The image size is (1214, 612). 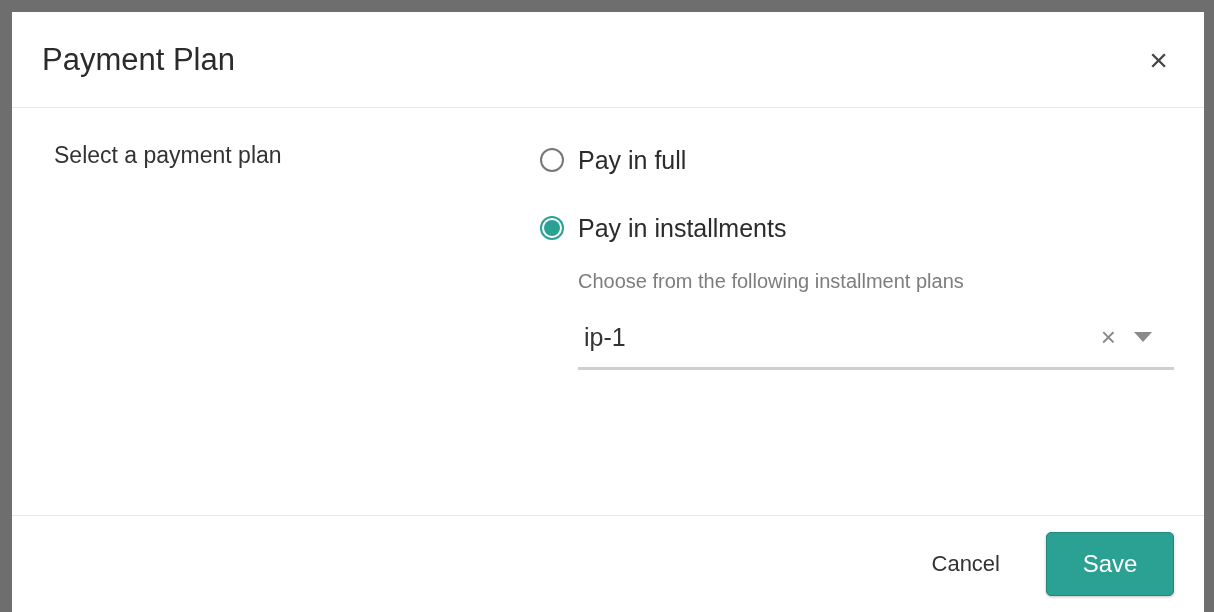 What do you see at coordinates (965, 564) in the screenshot?
I see `cancel-button: Cancel` at bounding box center [965, 564].